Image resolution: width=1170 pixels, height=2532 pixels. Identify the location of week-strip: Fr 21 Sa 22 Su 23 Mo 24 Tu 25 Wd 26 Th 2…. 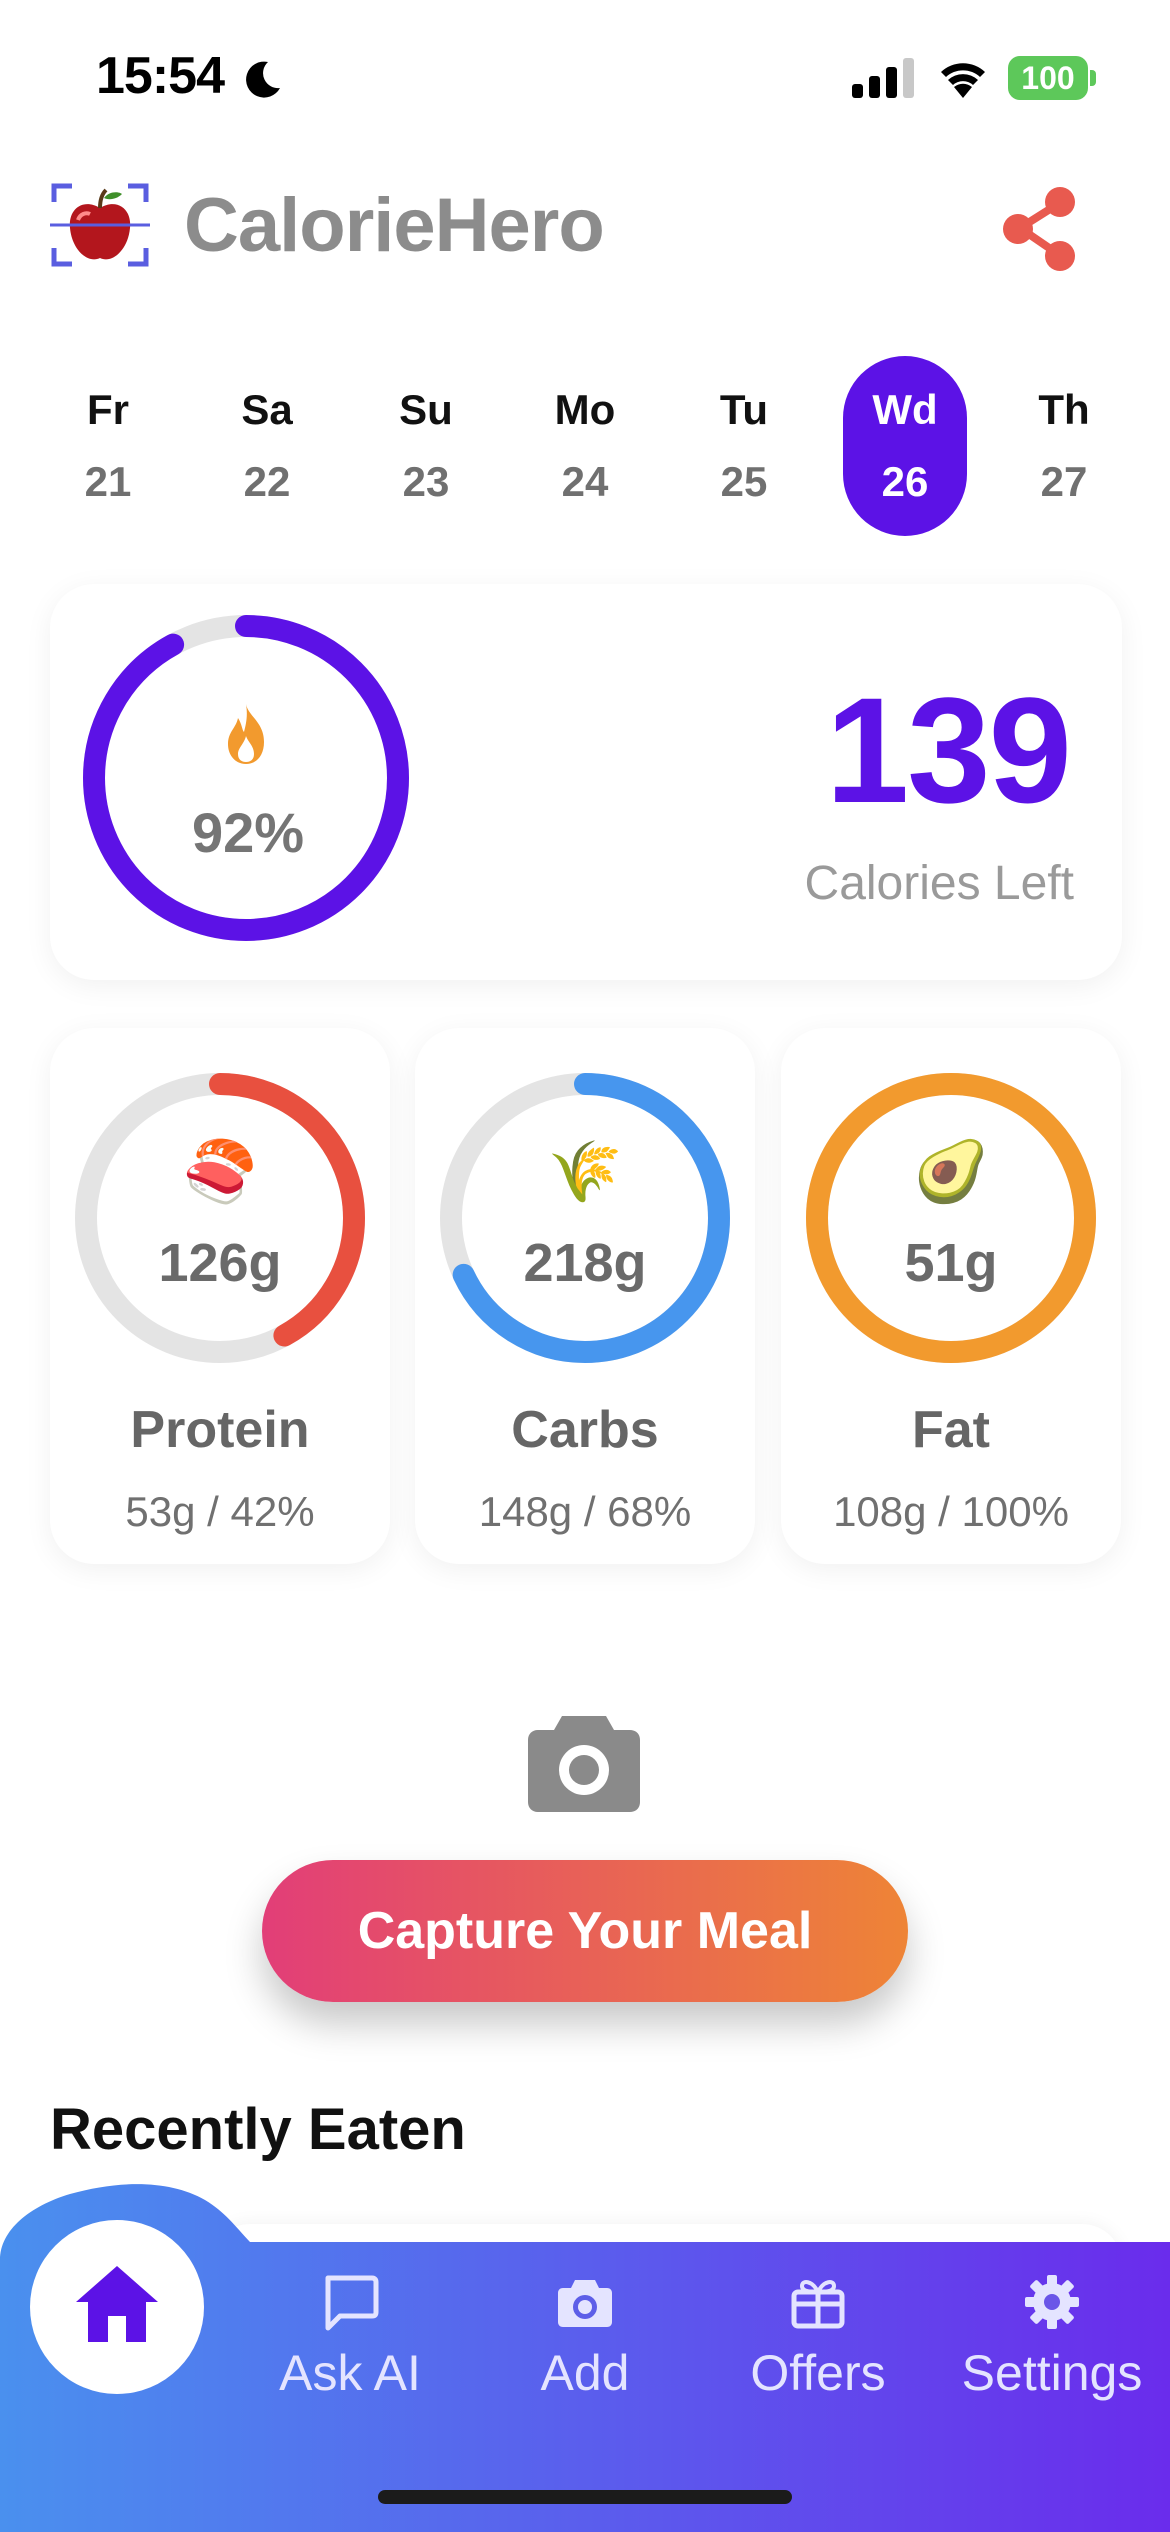
(588, 446).